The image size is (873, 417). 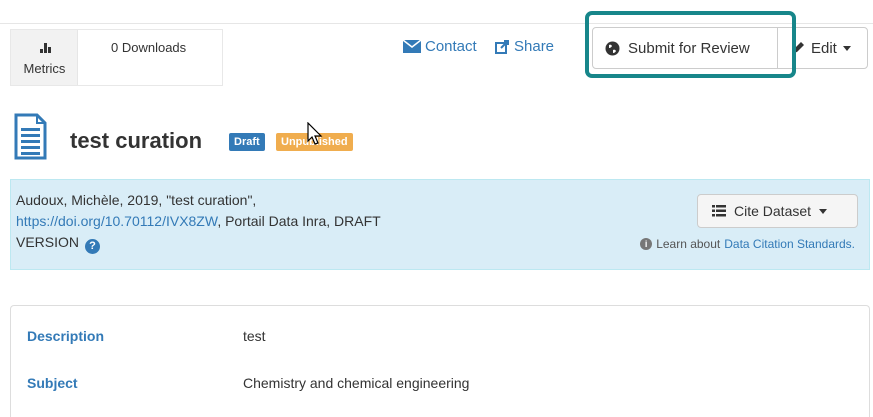 What do you see at coordinates (254, 336) in the screenshot?
I see `description-value: test` at bounding box center [254, 336].